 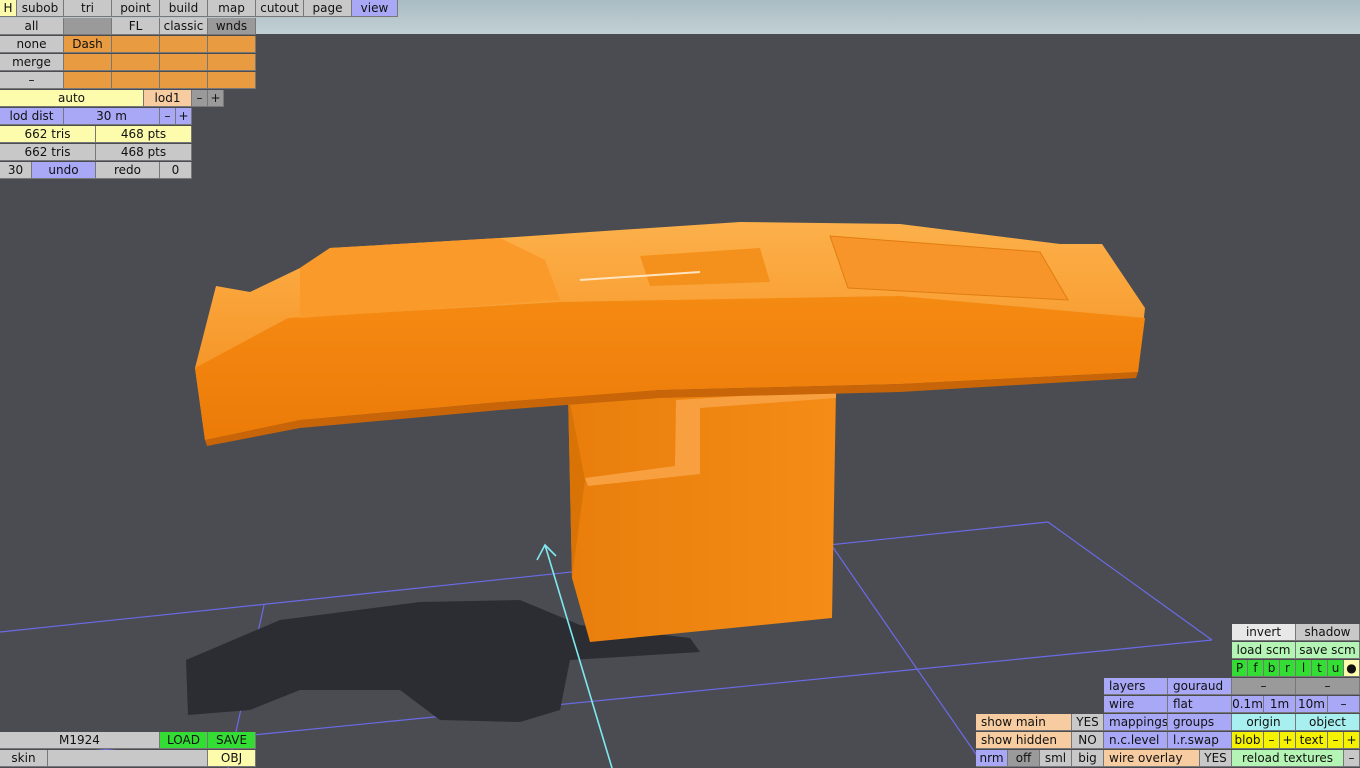 What do you see at coordinates (1088, 758) in the screenshot?
I see `big-button: big` at bounding box center [1088, 758].